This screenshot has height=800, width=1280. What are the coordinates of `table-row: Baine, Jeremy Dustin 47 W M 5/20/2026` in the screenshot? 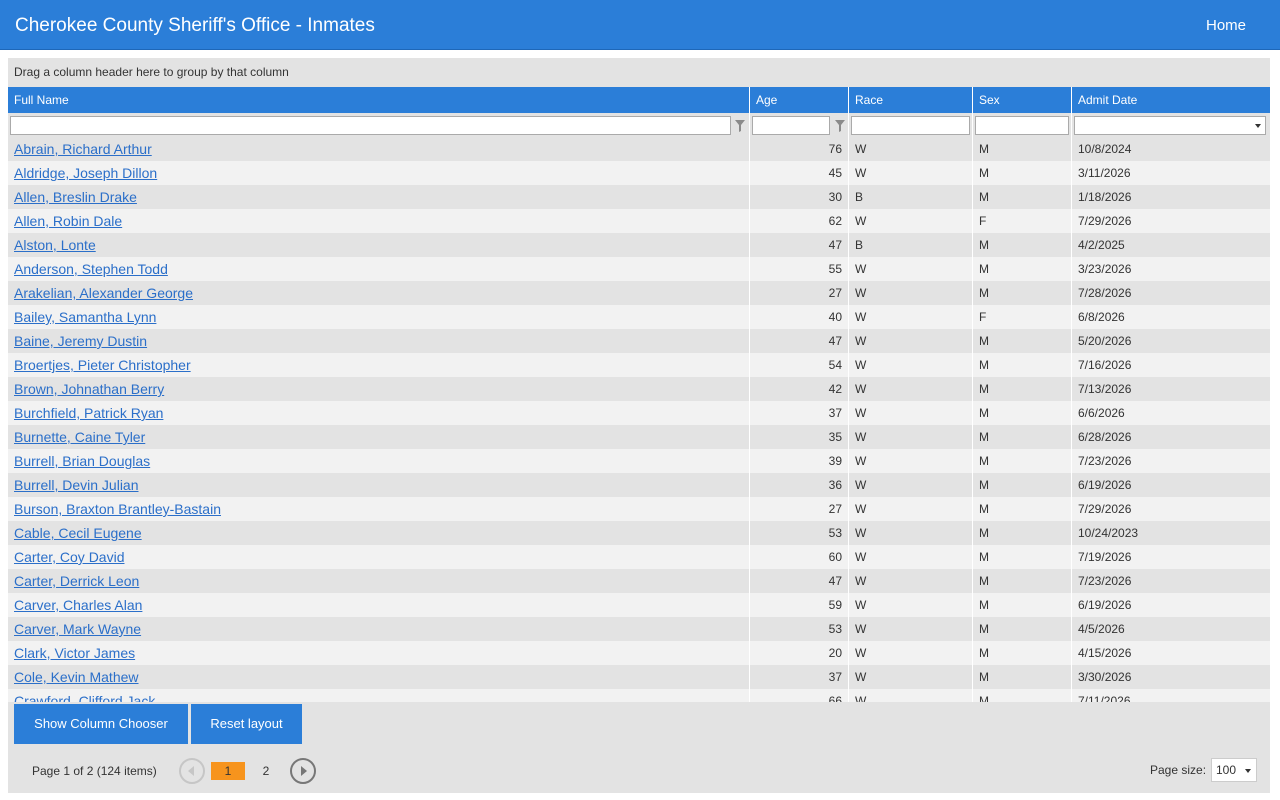 It's located at (639, 341).